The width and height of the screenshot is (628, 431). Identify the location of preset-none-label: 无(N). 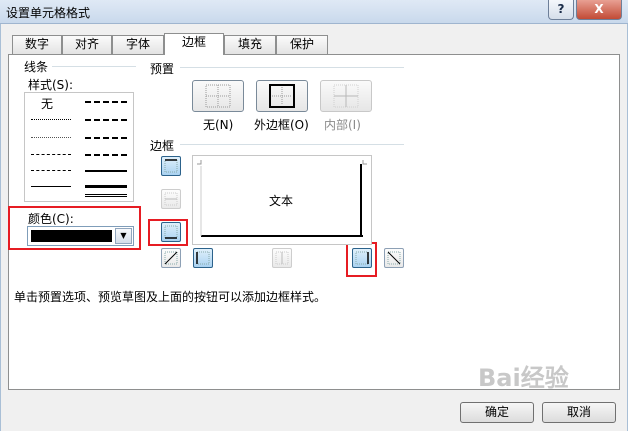
(218, 125).